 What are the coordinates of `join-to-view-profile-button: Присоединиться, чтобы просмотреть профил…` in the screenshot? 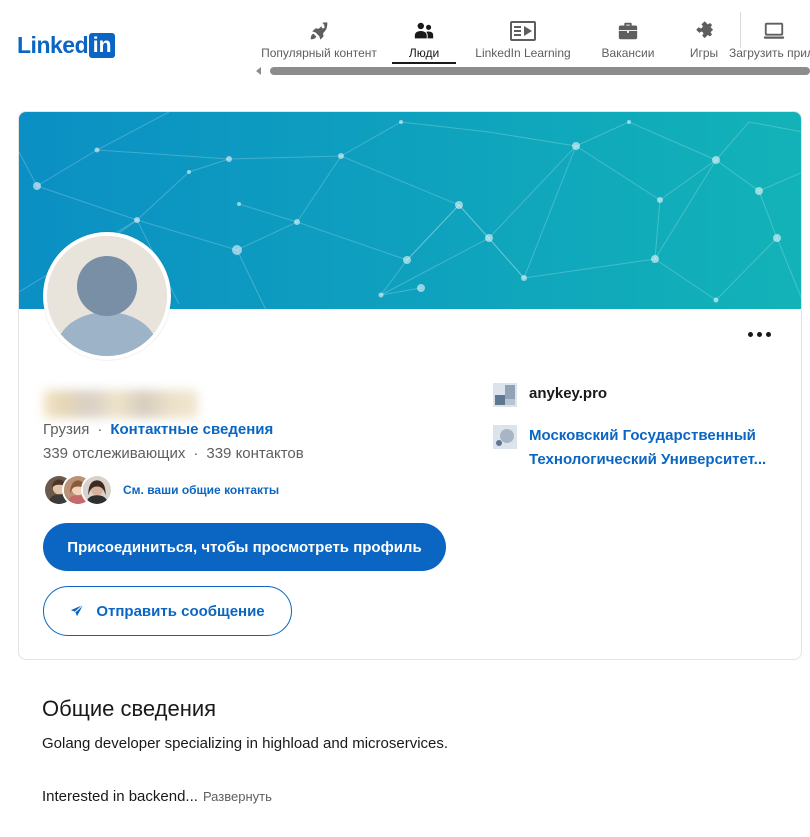 It's located at (244, 547).